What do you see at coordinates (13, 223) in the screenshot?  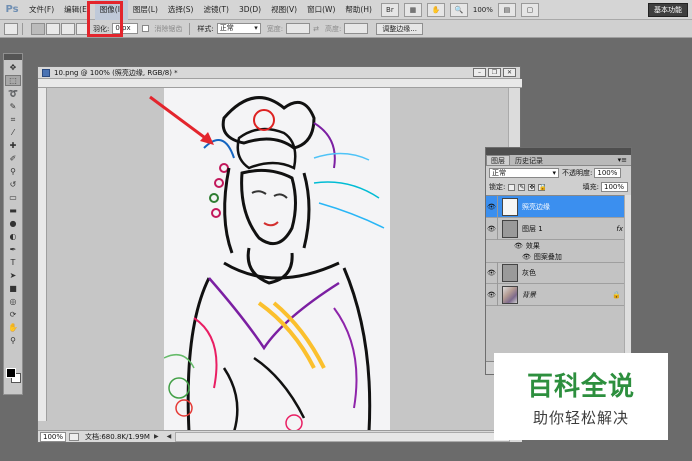 I see `blur-icon: ●` at bounding box center [13, 223].